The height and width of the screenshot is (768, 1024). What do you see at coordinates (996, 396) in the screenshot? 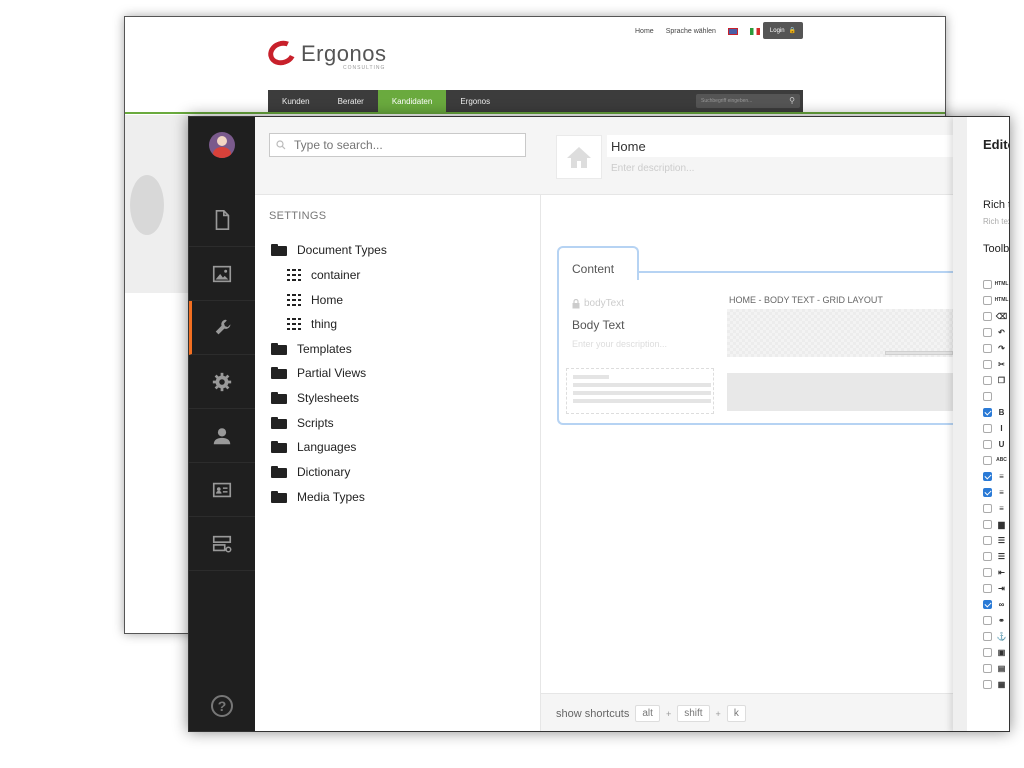
I see `toolbar-option-row: -- Style` at bounding box center [996, 396].